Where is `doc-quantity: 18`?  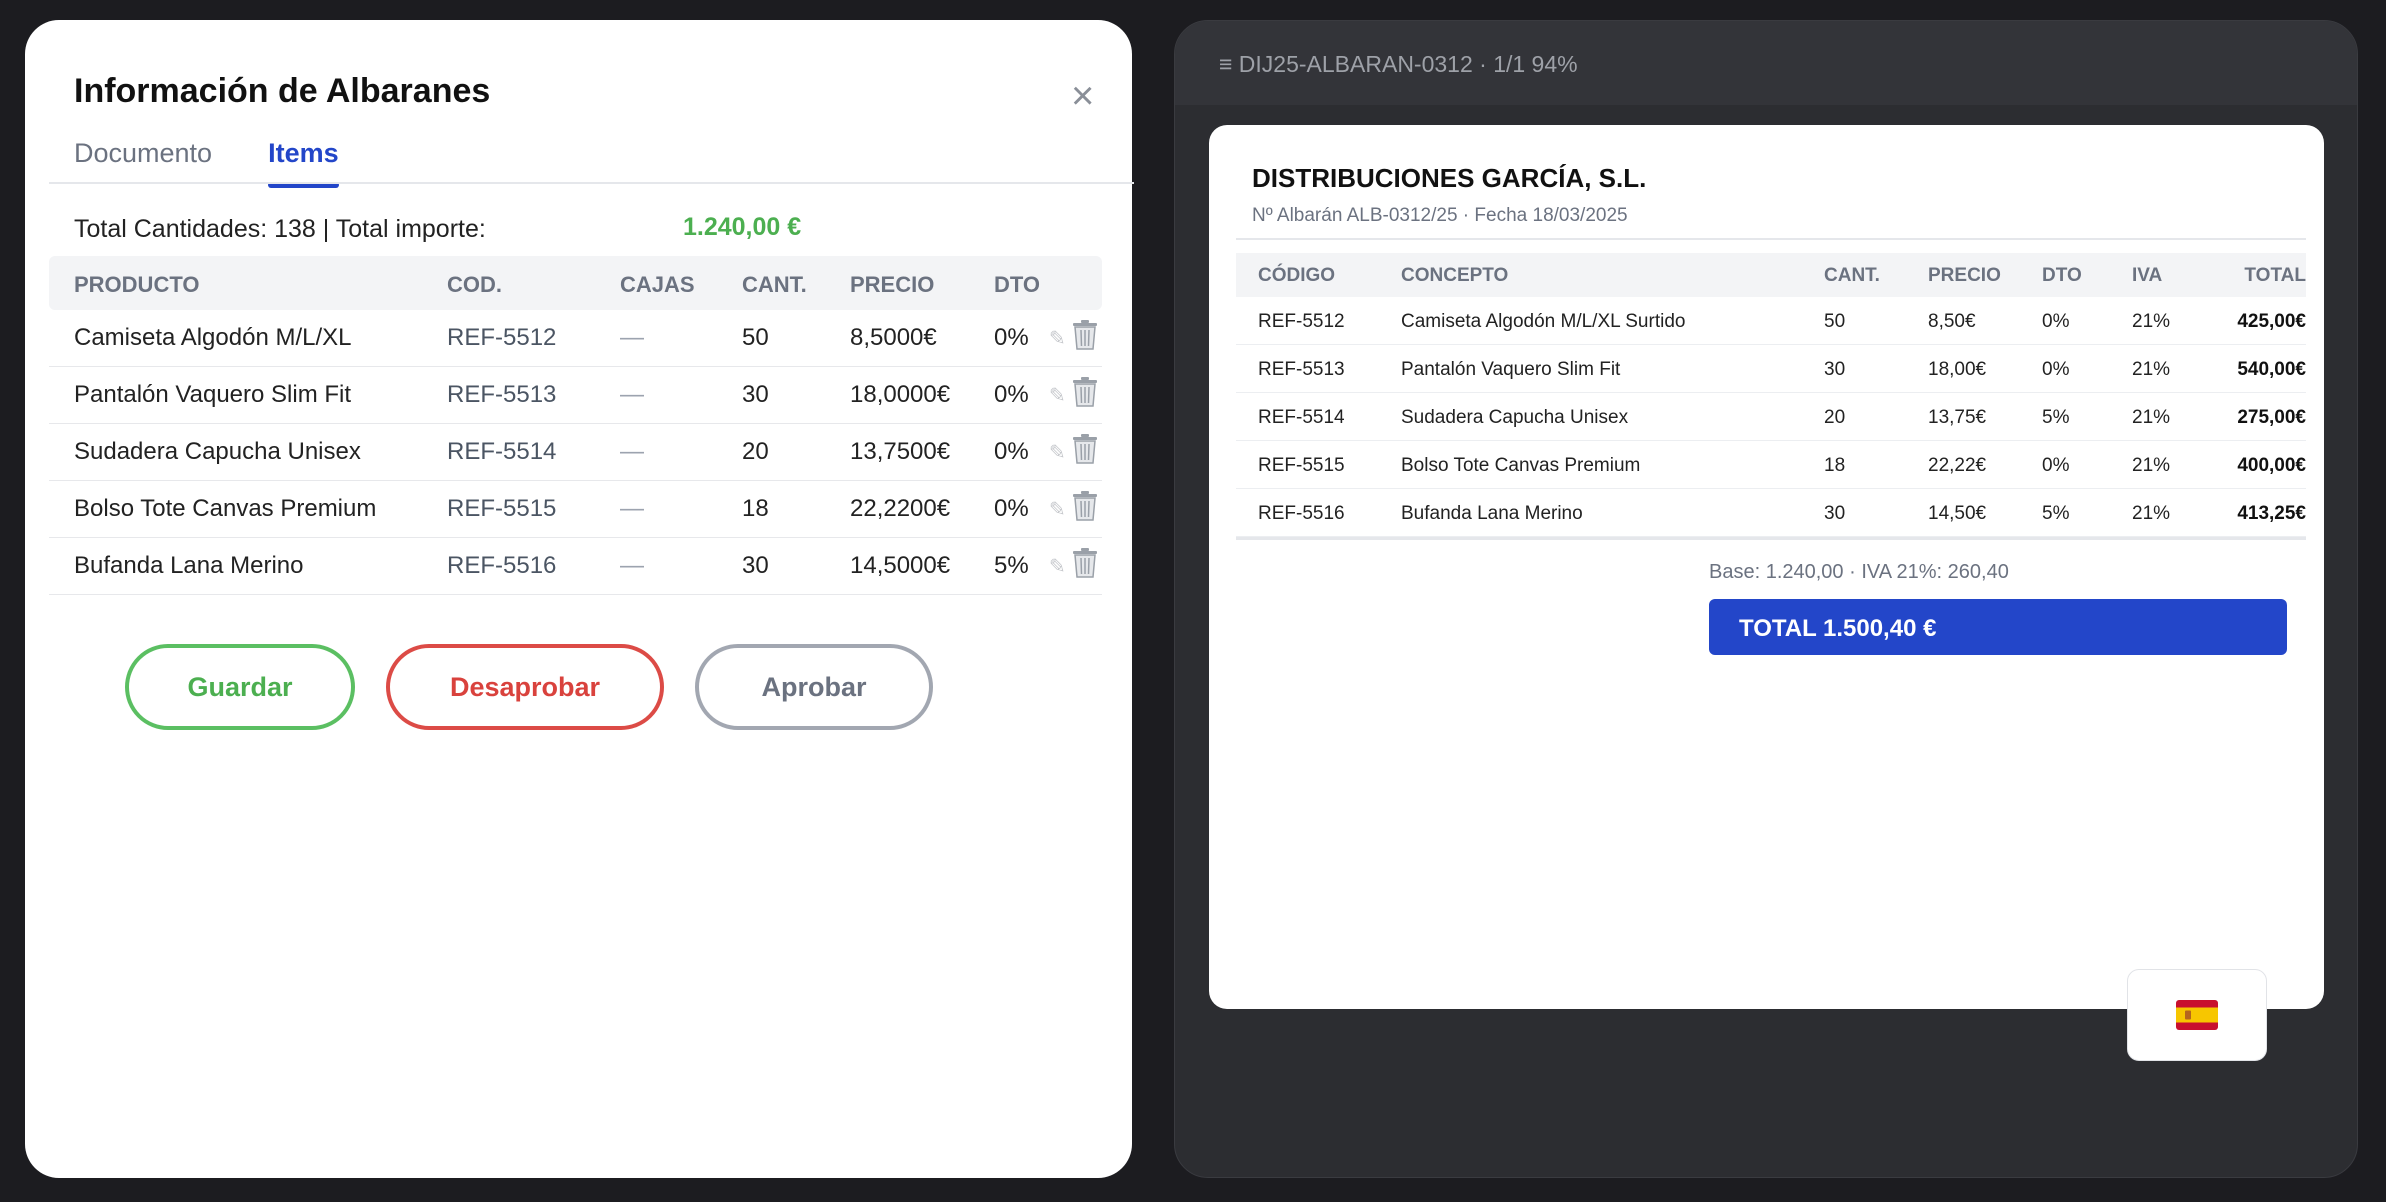 doc-quantity: 18 is located at coordinates (1835, 465).